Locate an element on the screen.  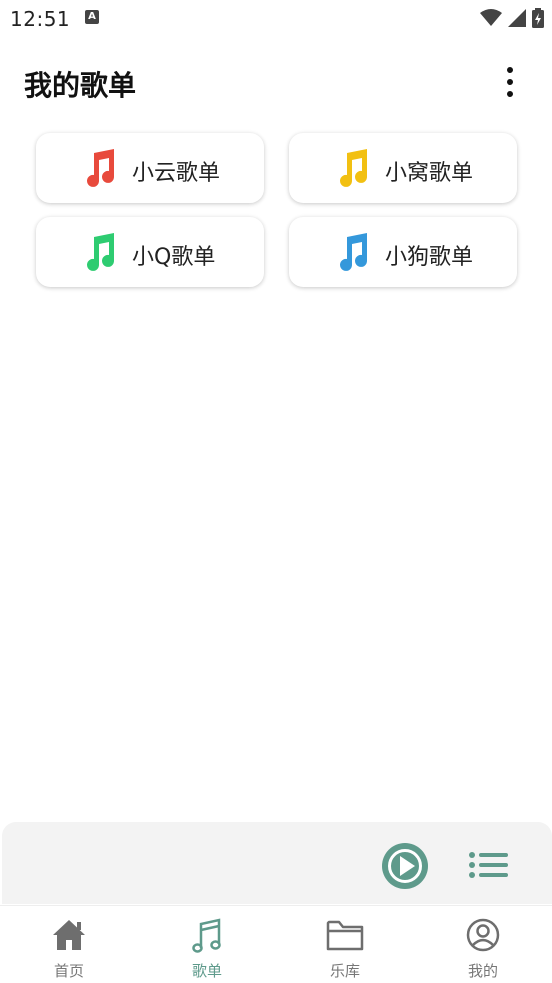
play-button is located at coordinates (405, 866).